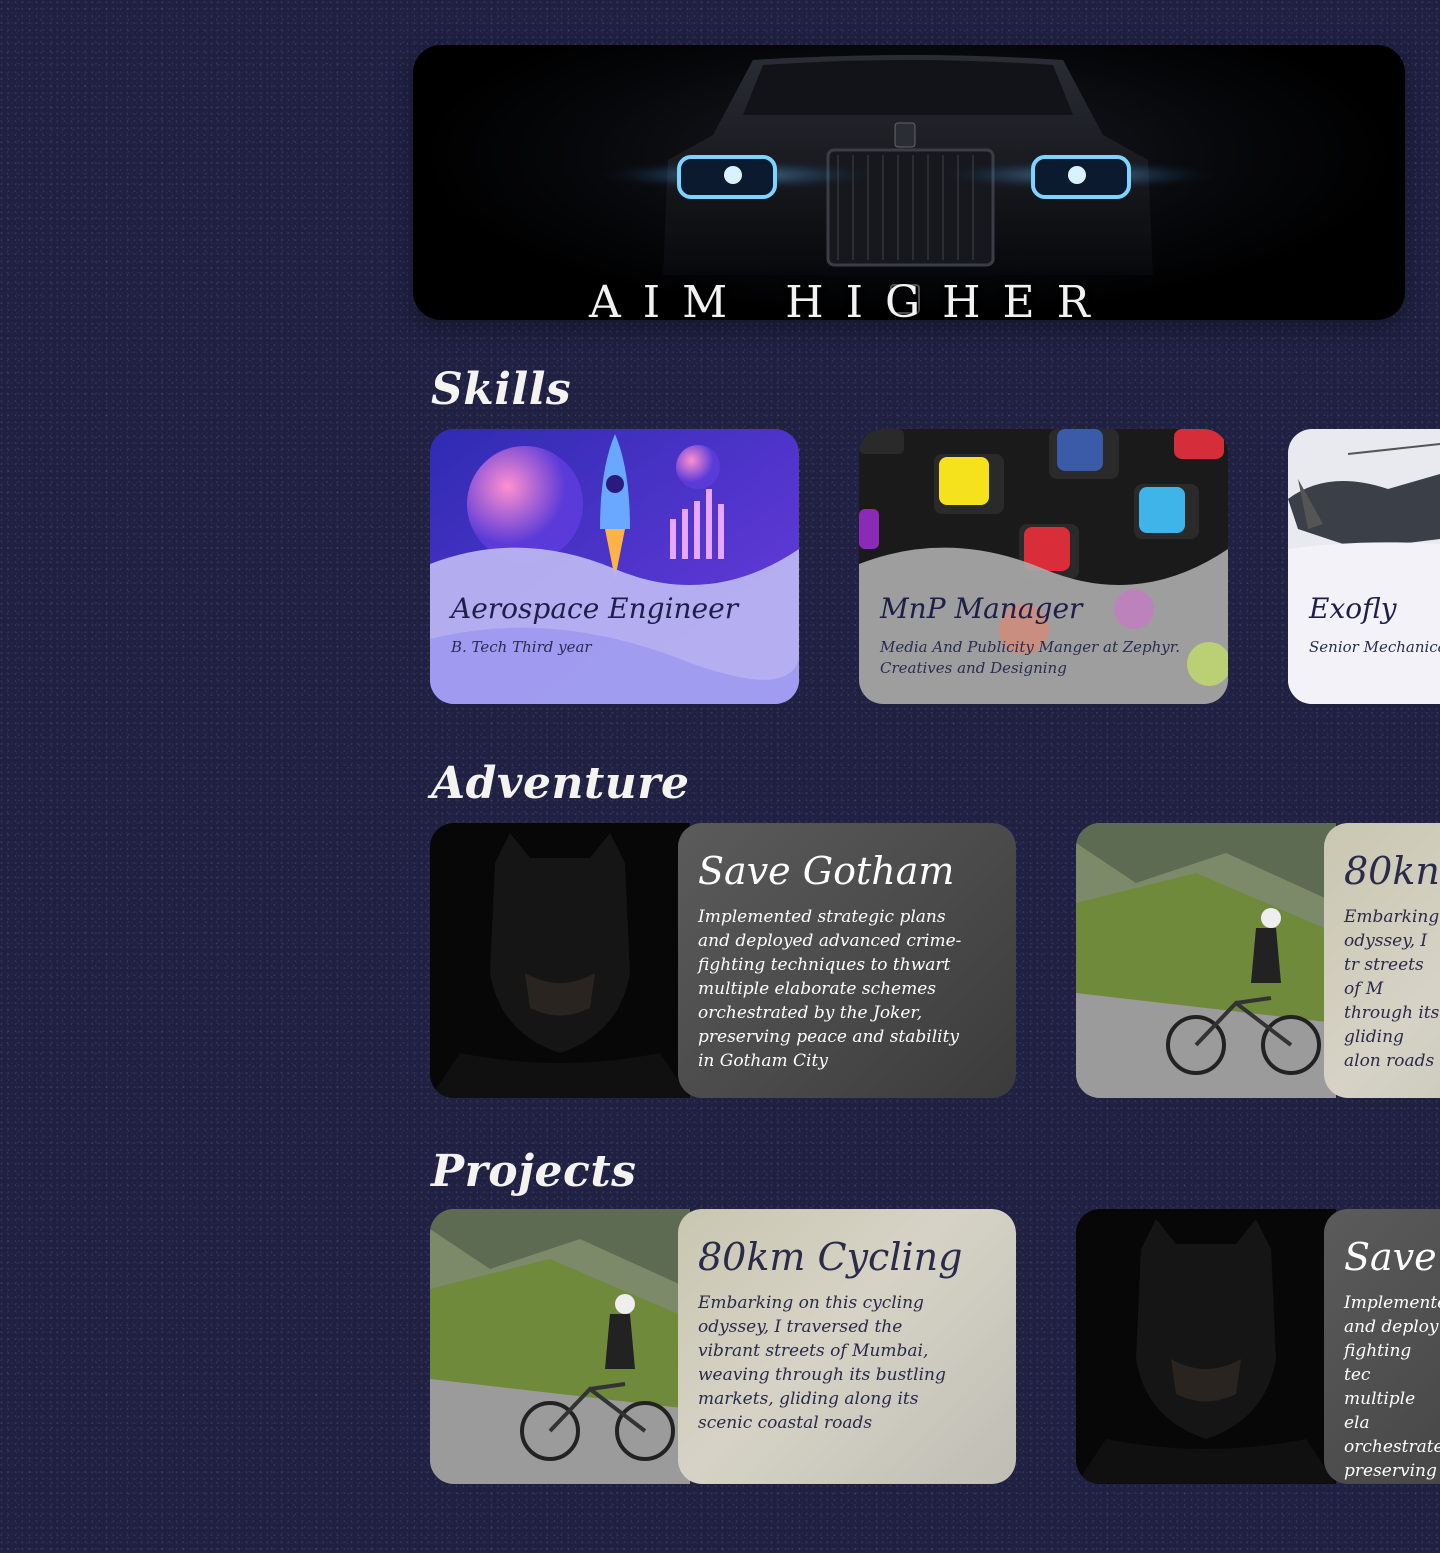  Describe the element at coordinates (501, 389) in the screenshot. I see `skills-heading: Skills` at that location.